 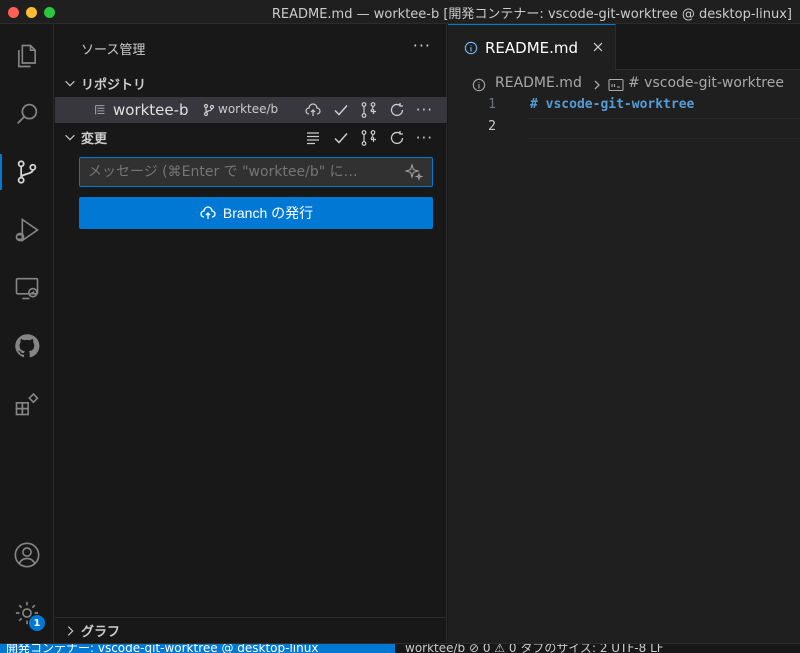 I want to click on tab-readme: README.md, so click(x=532, y=47).